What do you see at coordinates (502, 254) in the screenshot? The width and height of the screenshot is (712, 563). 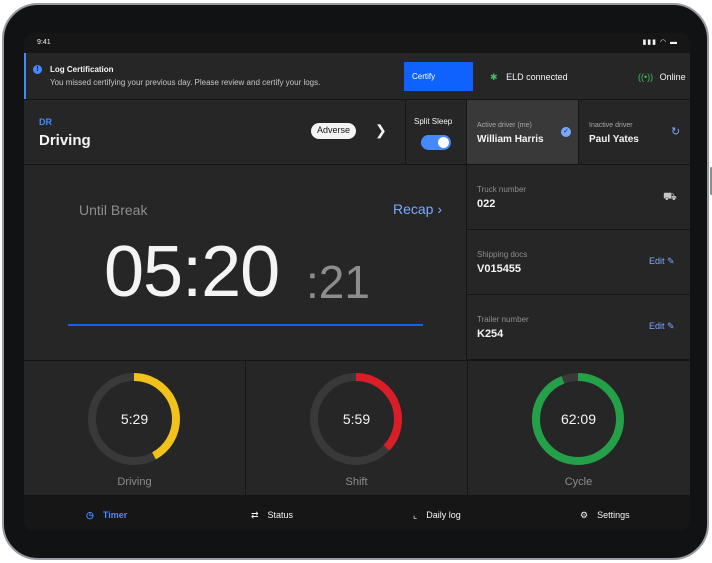 I see `shipping-docs-label: Shipping docs` at bounding box center [502, 254].